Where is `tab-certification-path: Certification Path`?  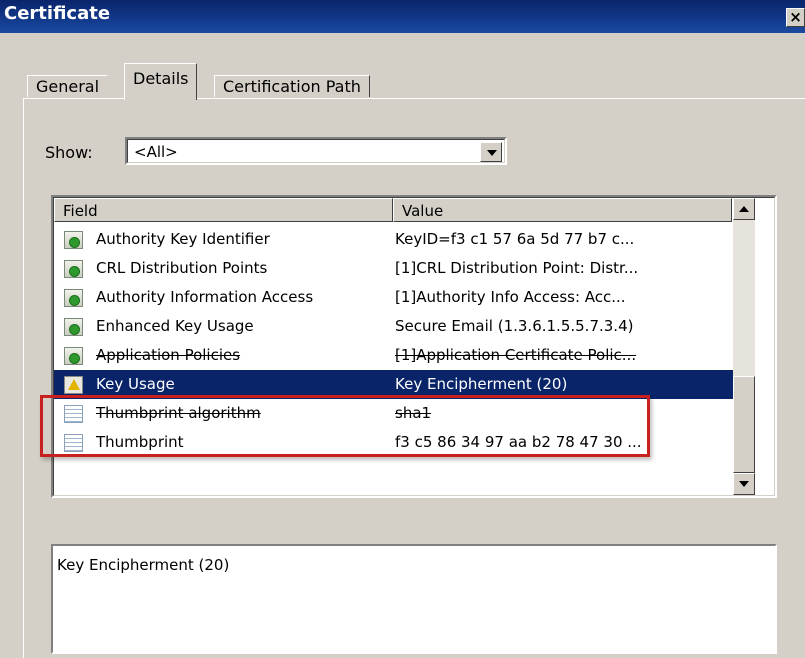 tab-certification-path: Certification Path is located at coordinates (292, 86).